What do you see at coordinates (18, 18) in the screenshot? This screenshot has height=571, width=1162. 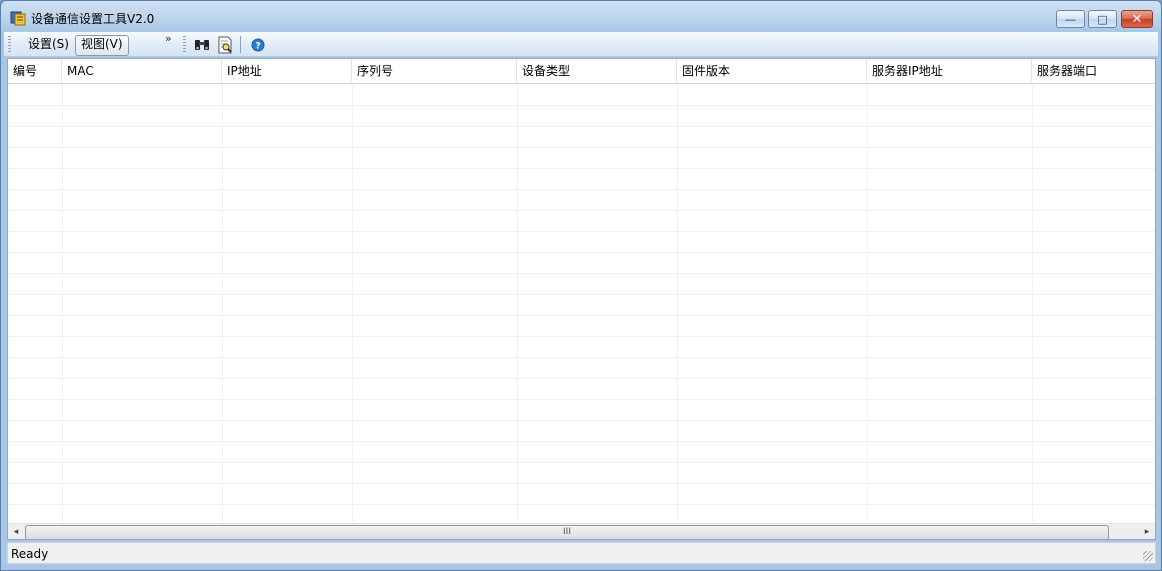 I see `app-icon` at bounding box center [18, 18].